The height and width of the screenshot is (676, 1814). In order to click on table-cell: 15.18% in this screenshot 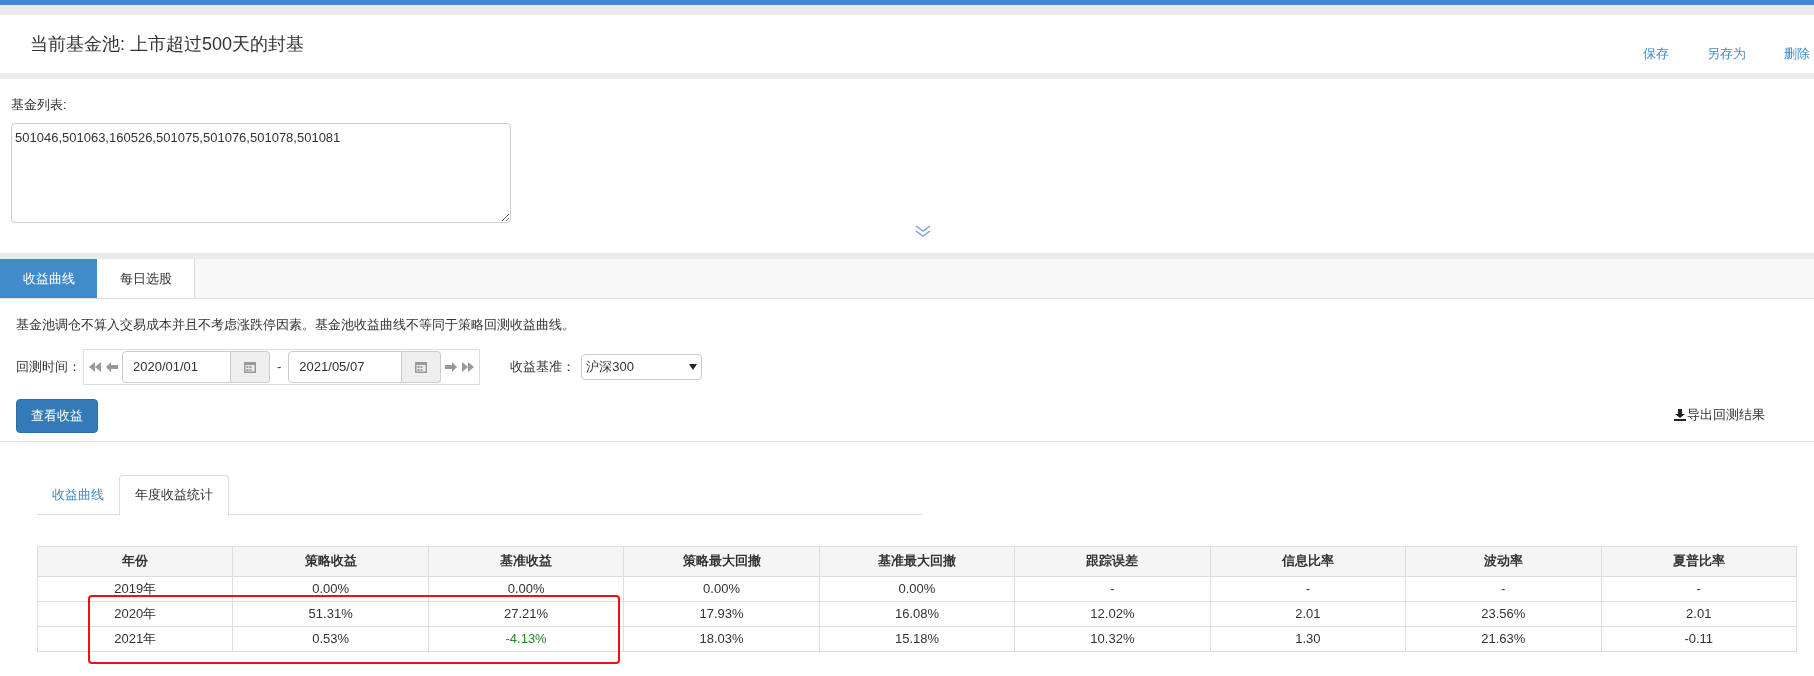, I will do `click(917, 638)`.